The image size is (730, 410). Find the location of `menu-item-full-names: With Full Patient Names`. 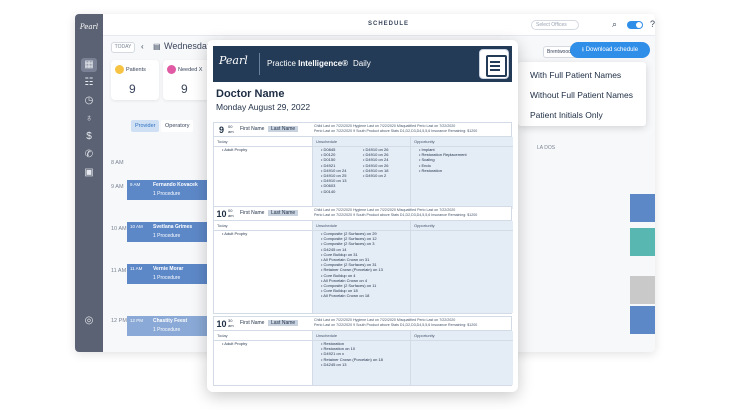

menu-item-full-names: With Full Patient Names is located at coordinates (575, 75).